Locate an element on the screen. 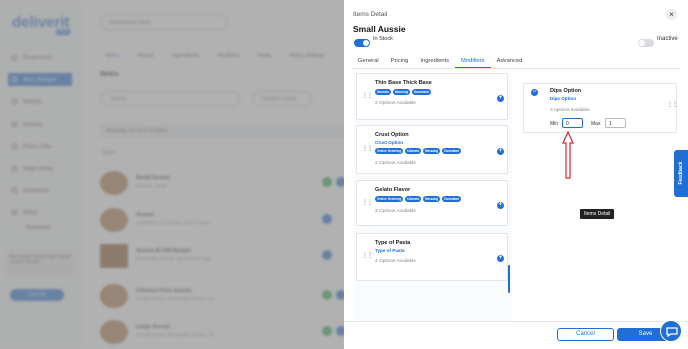 This screenshot has height=349, width=688. tab-pricing: Pricing is located at coordinates (400, 61).